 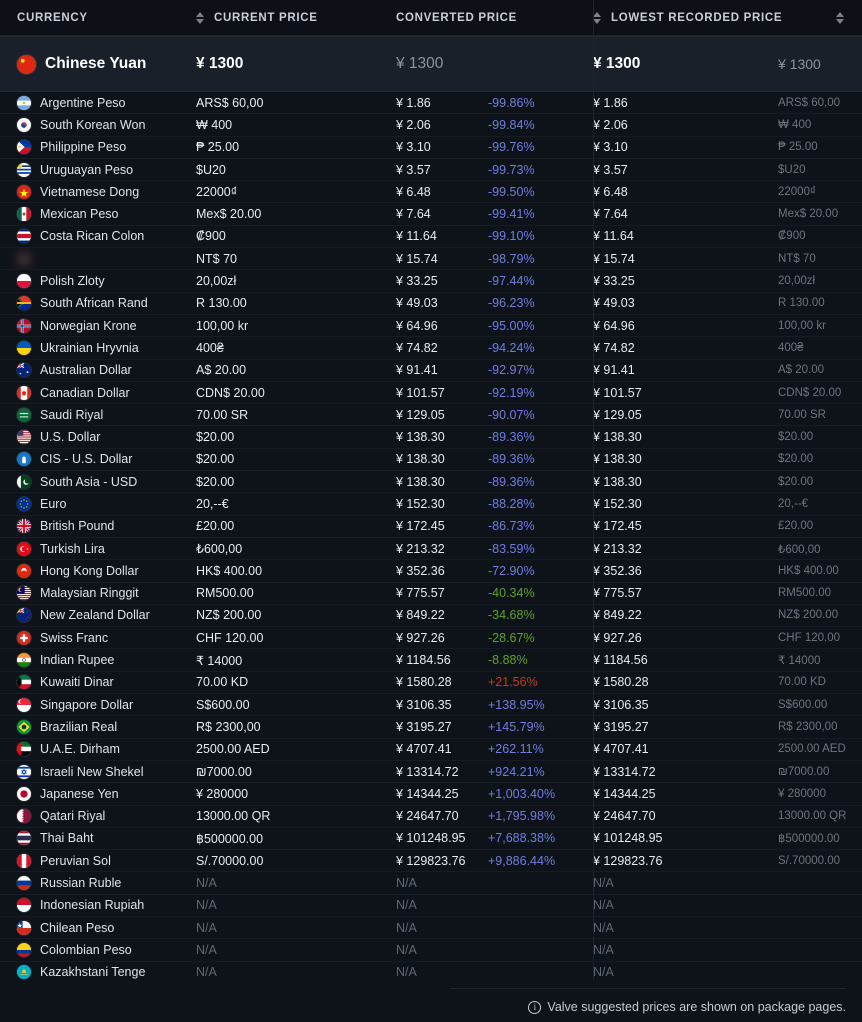 What do you see at coordinates (803, 704) in the screenshot?
I see `local-price-value: S$600.00` at bounding box center [803, 704].